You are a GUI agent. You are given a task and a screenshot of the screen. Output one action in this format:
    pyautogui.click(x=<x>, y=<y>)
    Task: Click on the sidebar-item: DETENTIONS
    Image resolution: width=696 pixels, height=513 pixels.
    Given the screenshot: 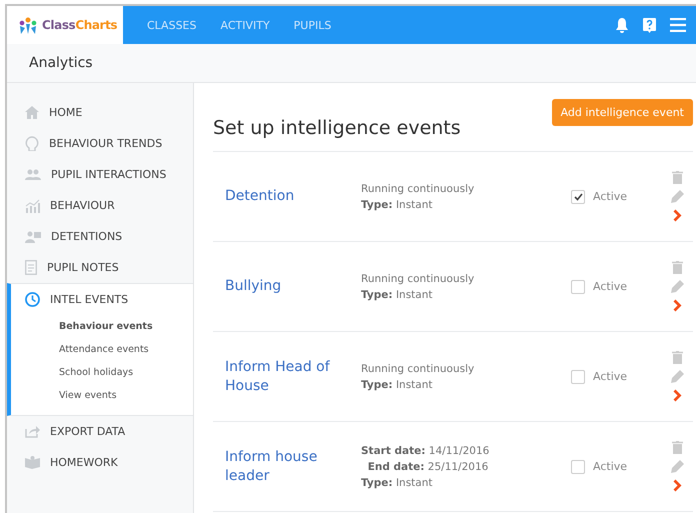 What is the action you would take?
    pyautogui.click(x=102, y=236)
    